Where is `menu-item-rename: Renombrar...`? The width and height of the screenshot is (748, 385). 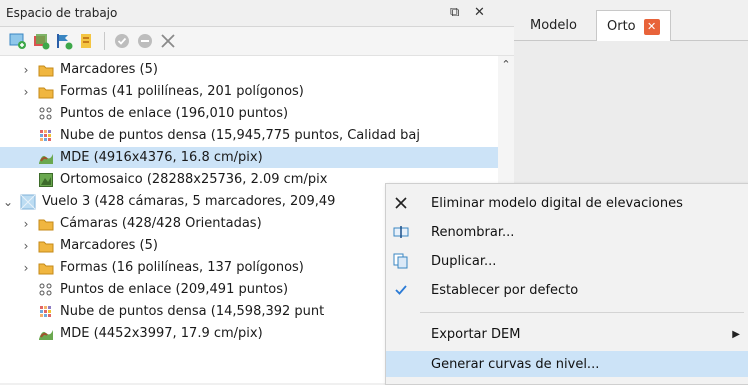
menu-item-rename: Renombrar... is located at coordinates (567, 232).